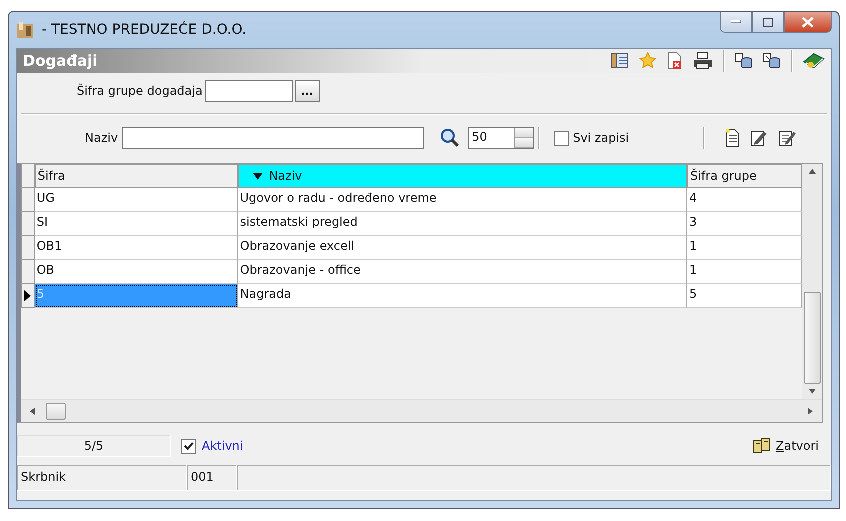 This screenshot has width=846, height=521. I want to click on column-header: Šifra, so click(136, 176).